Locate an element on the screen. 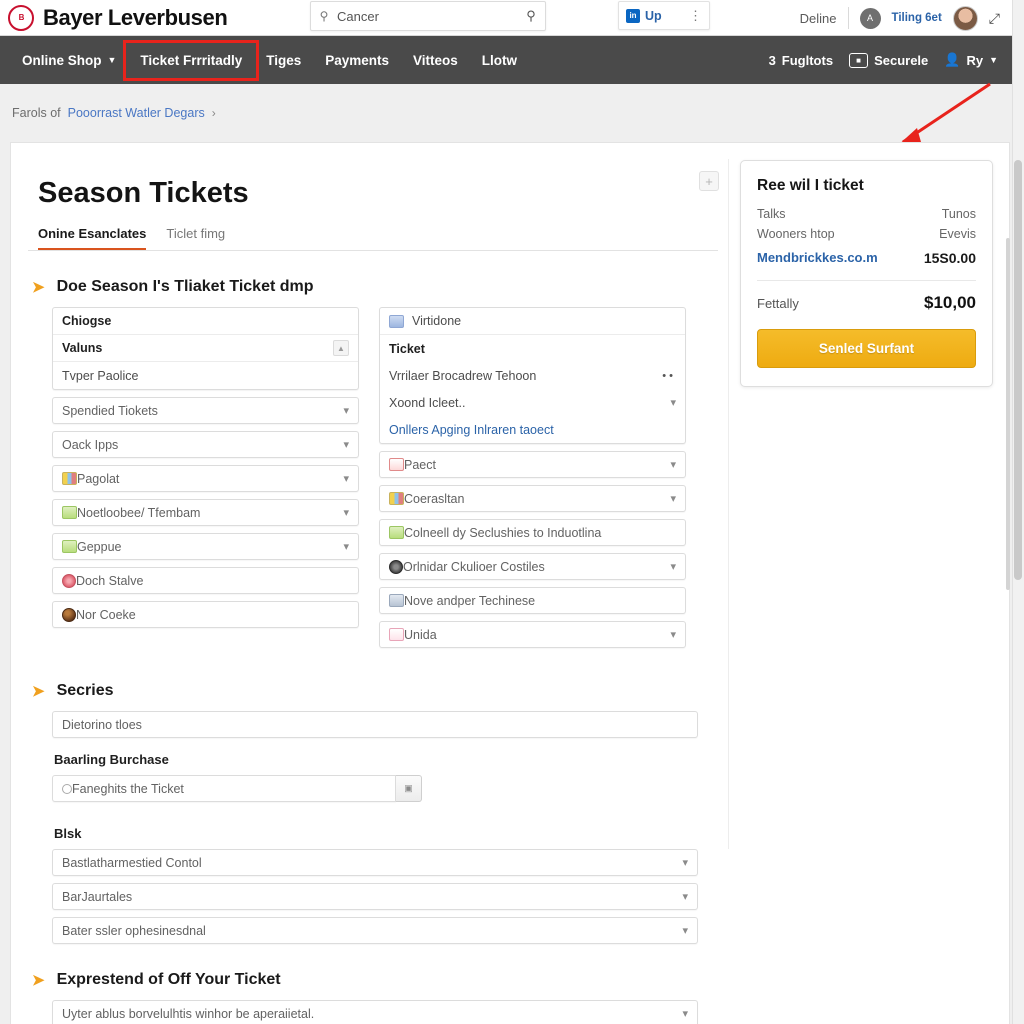 The width and height of the screenshot is (1024, 1024). series-input-placeholder: Dietorino tloes is located at coordinates (102, 724).